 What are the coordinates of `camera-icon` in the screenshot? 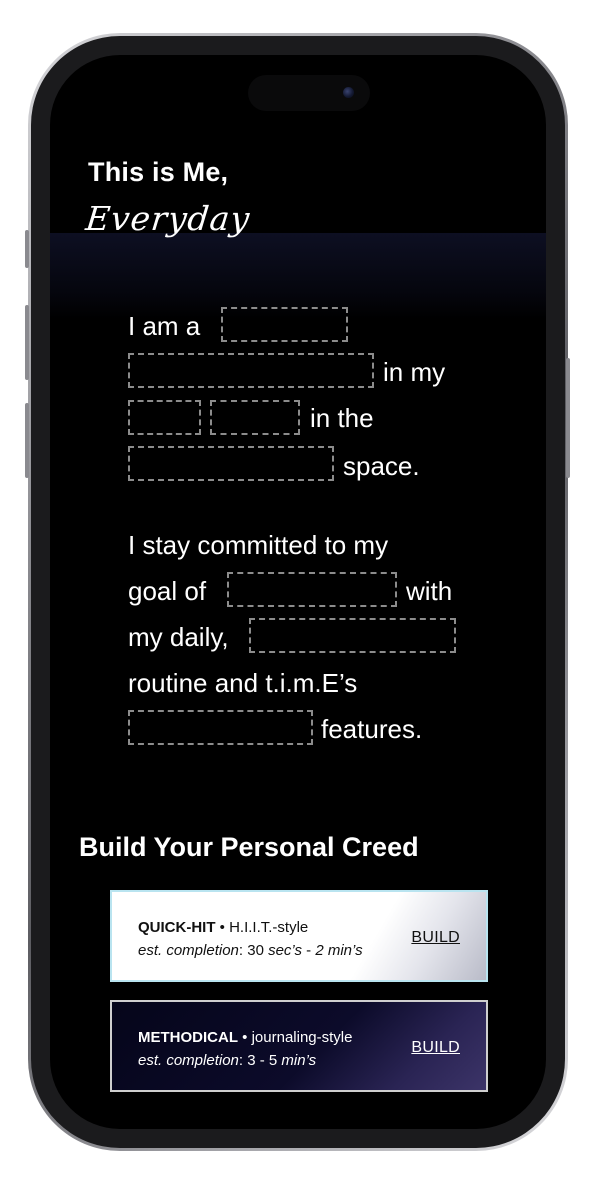 It's located at (348, 92).